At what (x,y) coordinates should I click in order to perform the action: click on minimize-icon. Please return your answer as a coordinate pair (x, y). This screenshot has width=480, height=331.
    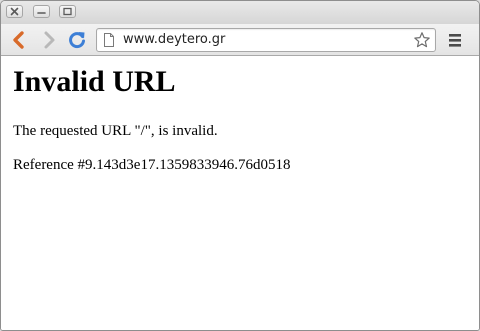
    Looking at the image, I should click on (41, 13).